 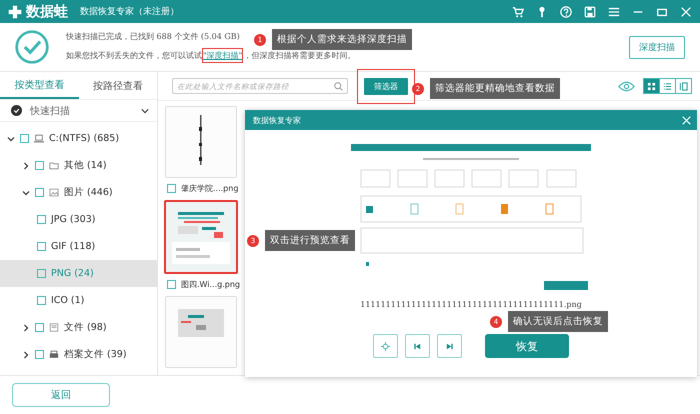 I want to click on tree-row: ICO (1), so click(x=78, y=300).